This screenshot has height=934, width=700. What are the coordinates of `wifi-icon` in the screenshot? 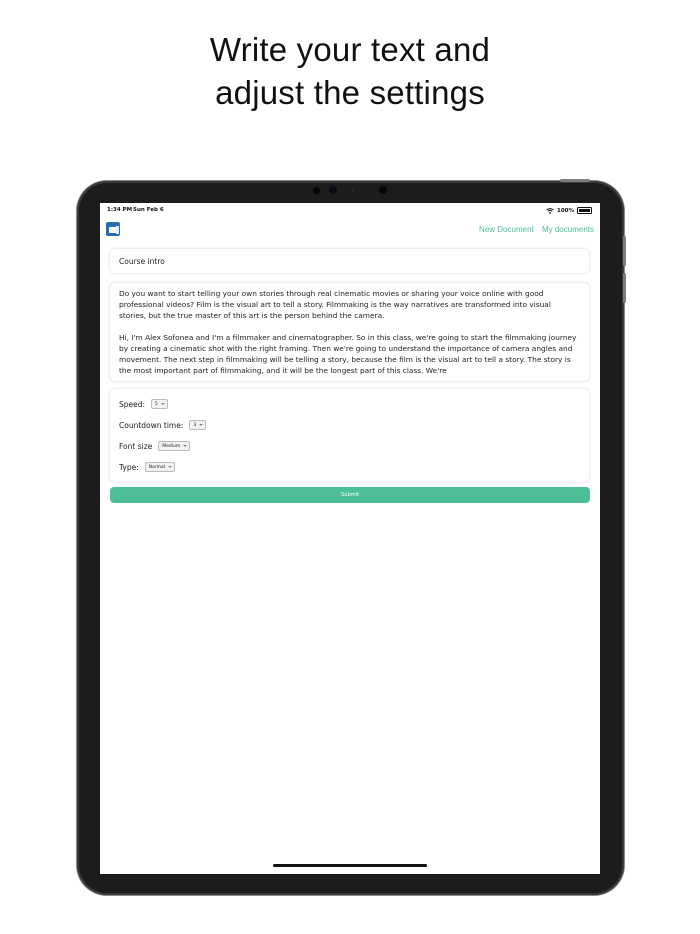 It's located at (550, 210).